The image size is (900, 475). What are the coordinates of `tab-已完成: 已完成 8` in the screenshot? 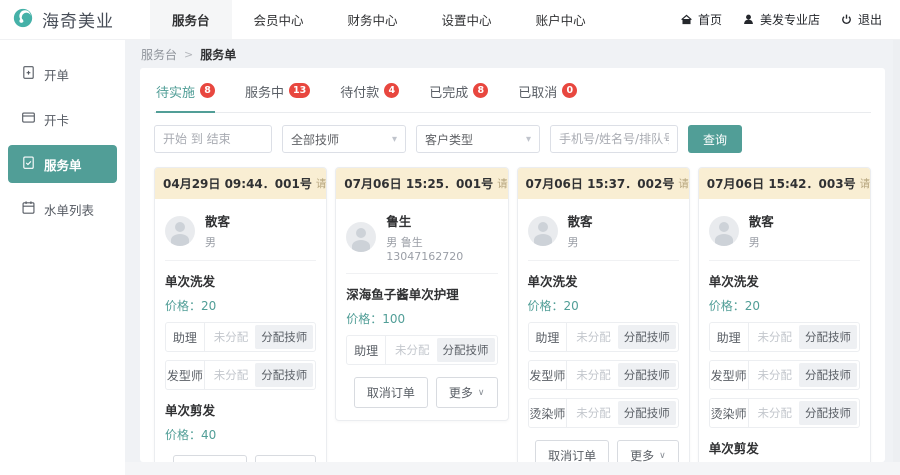 It's located at (459, 97).